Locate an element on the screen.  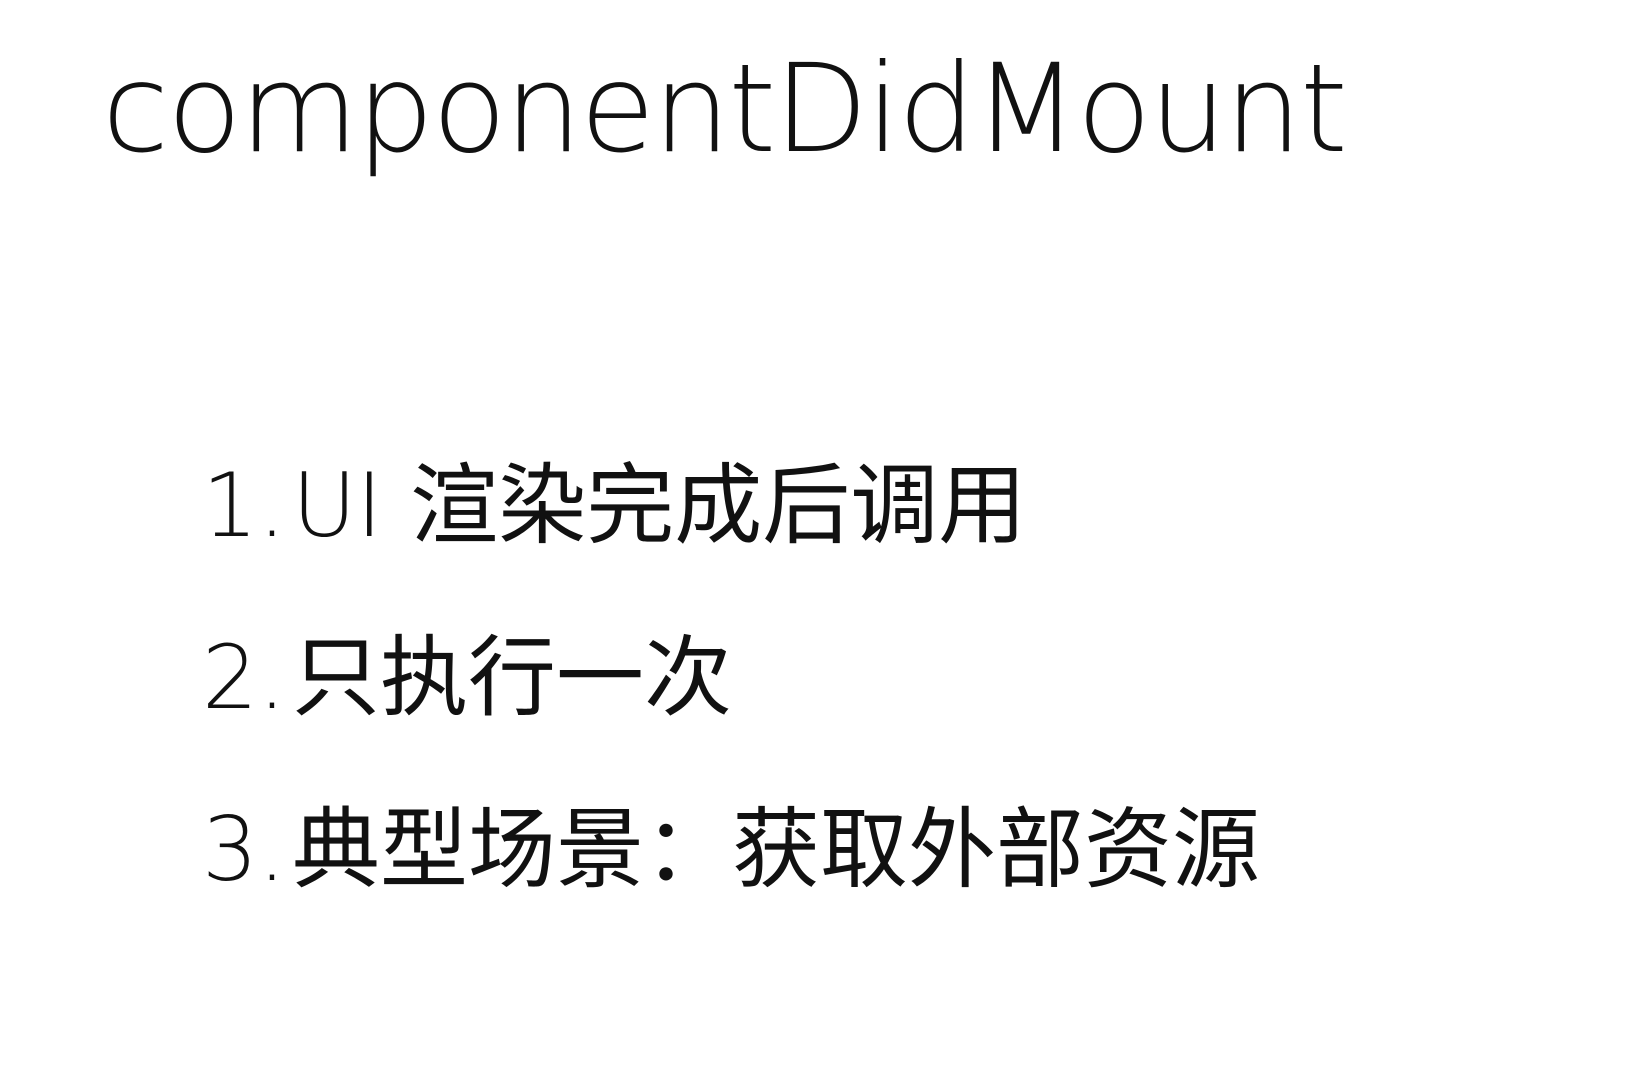
point-number: 2. is located at coordinates (244, 677).